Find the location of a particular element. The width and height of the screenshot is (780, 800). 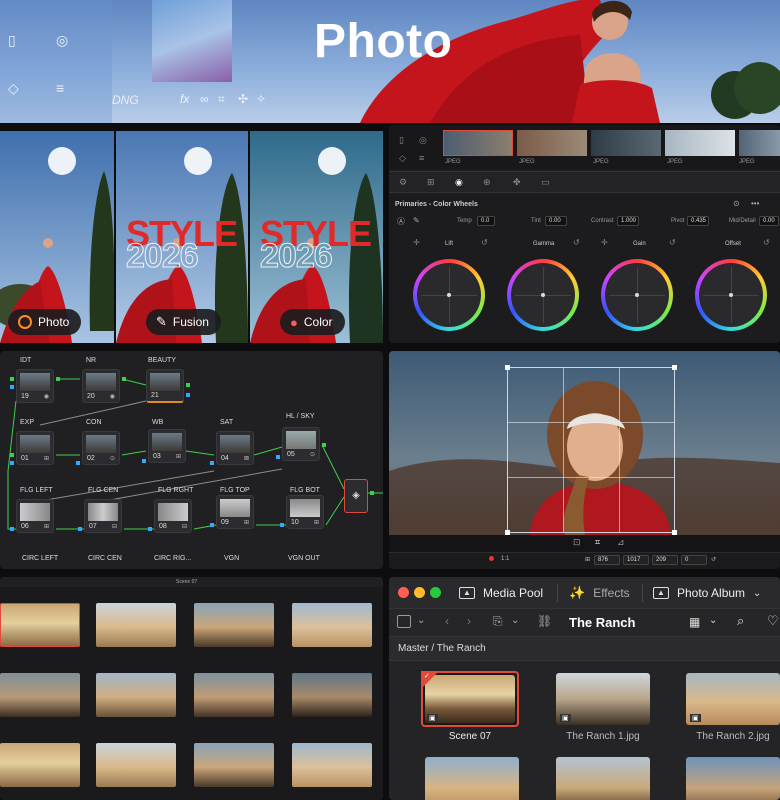

reset-icon: ⊙ is located at coordinates (736, 203).